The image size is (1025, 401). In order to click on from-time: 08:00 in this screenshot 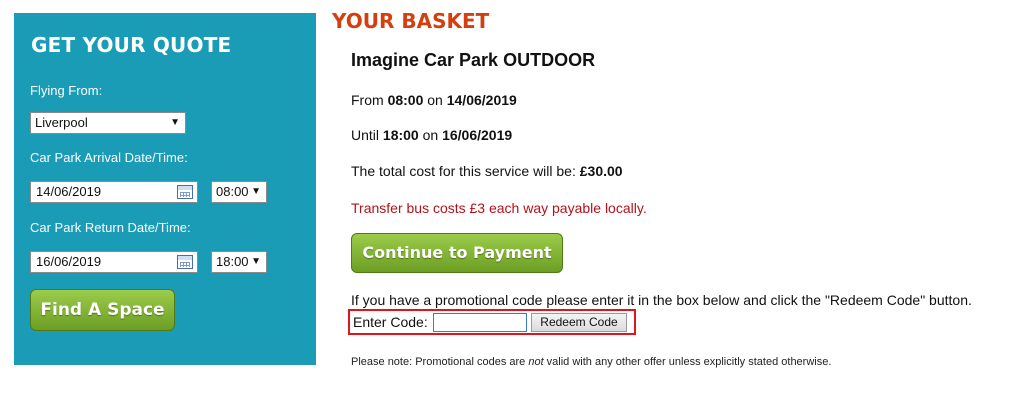, I will do `click(405, 100)`.